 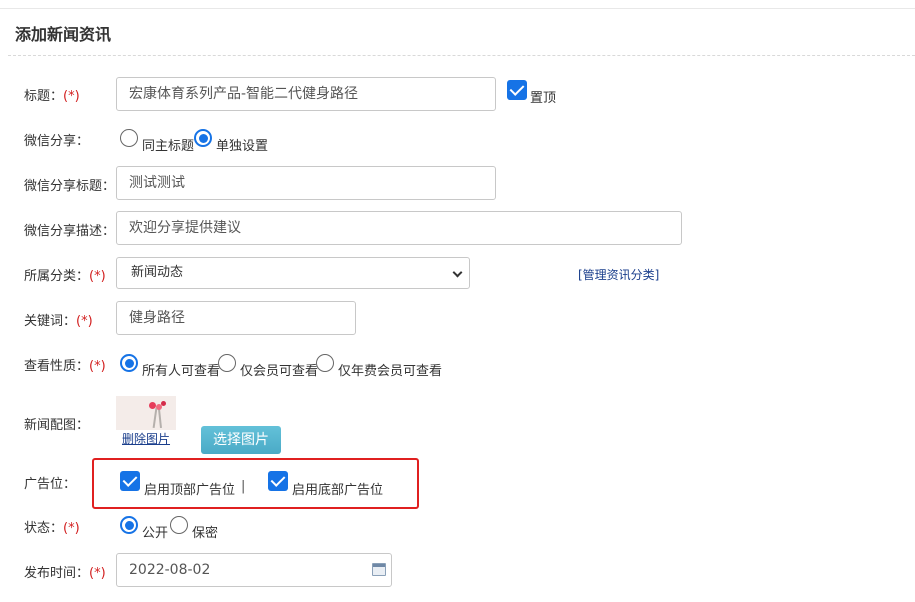 I want to click on page-title: 添加新闻资讯, so click(x=63, y=34).